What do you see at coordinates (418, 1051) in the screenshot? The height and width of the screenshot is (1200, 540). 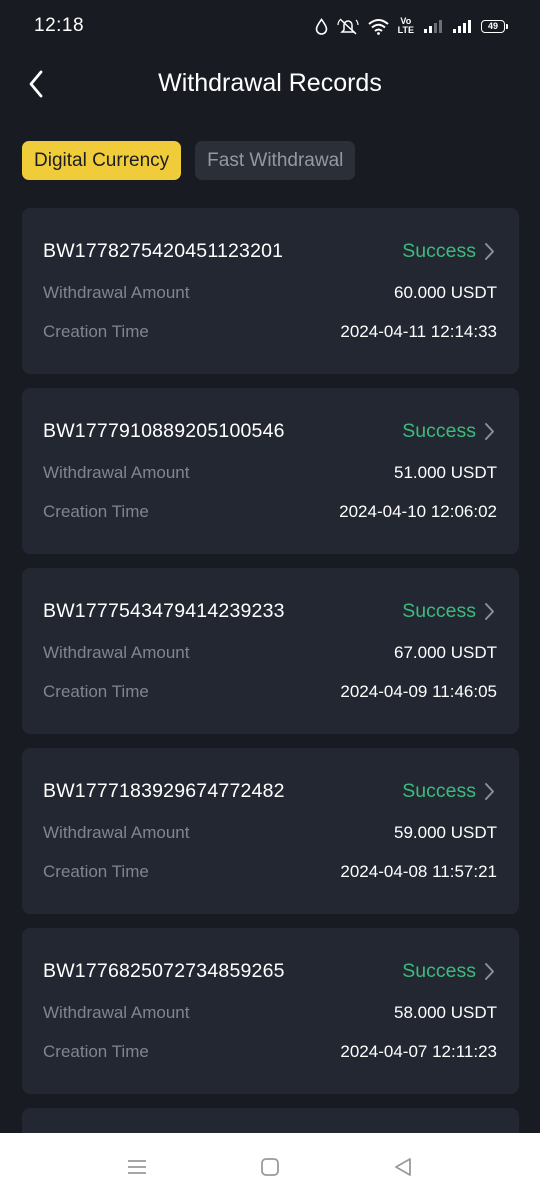 I see `creation-time-value: 2024-04-07 12:11:23` at bounding box center [418, 1051].